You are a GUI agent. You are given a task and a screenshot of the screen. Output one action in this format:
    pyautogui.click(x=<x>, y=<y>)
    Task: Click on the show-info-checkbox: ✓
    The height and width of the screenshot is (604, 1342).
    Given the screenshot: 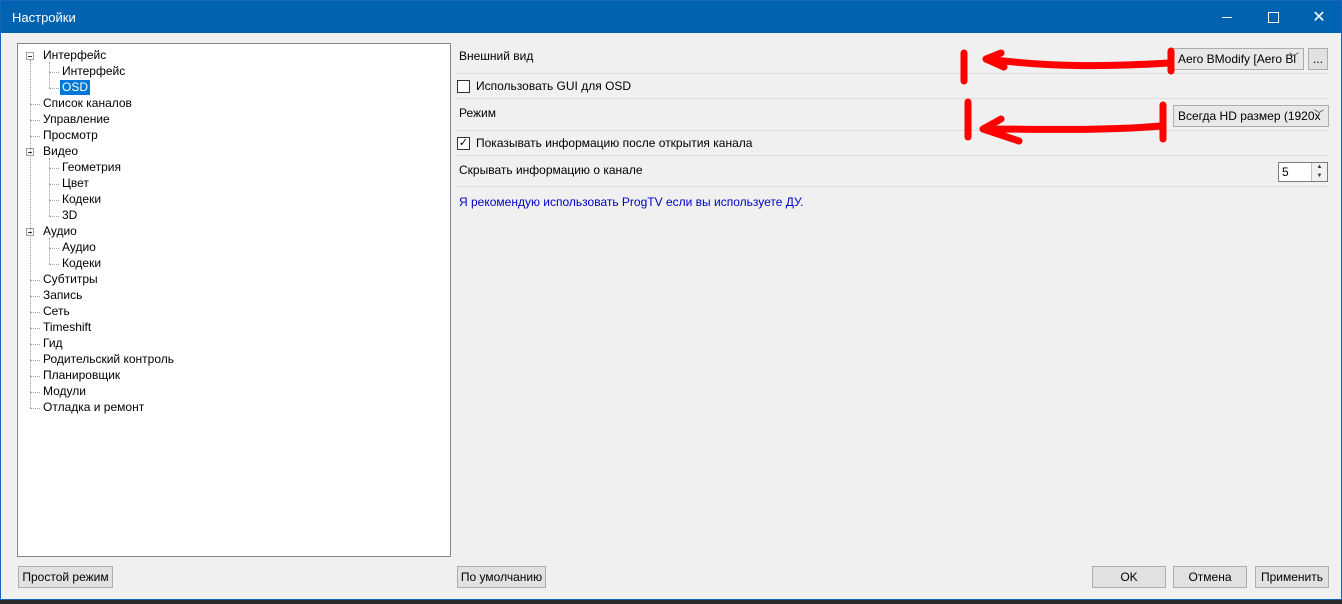 What is the action you would take?
    pyautogui.click(x=463, y=143)
    